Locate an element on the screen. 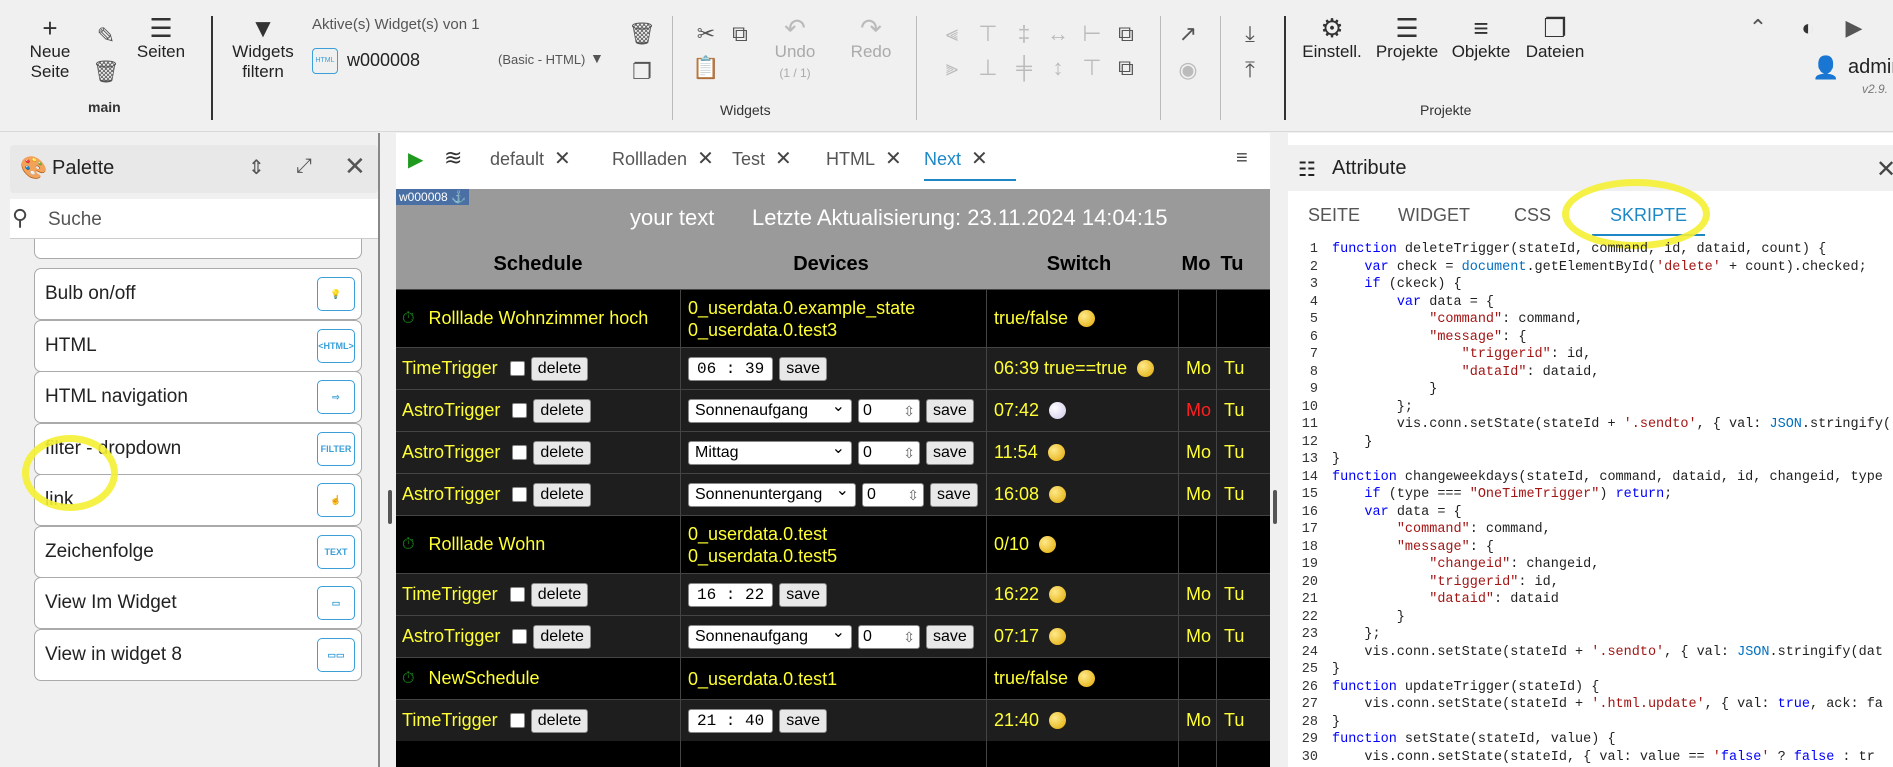 The image size is (1893, 767). astro-select: Sonnenaufgang is located at coordinates (770, 409).